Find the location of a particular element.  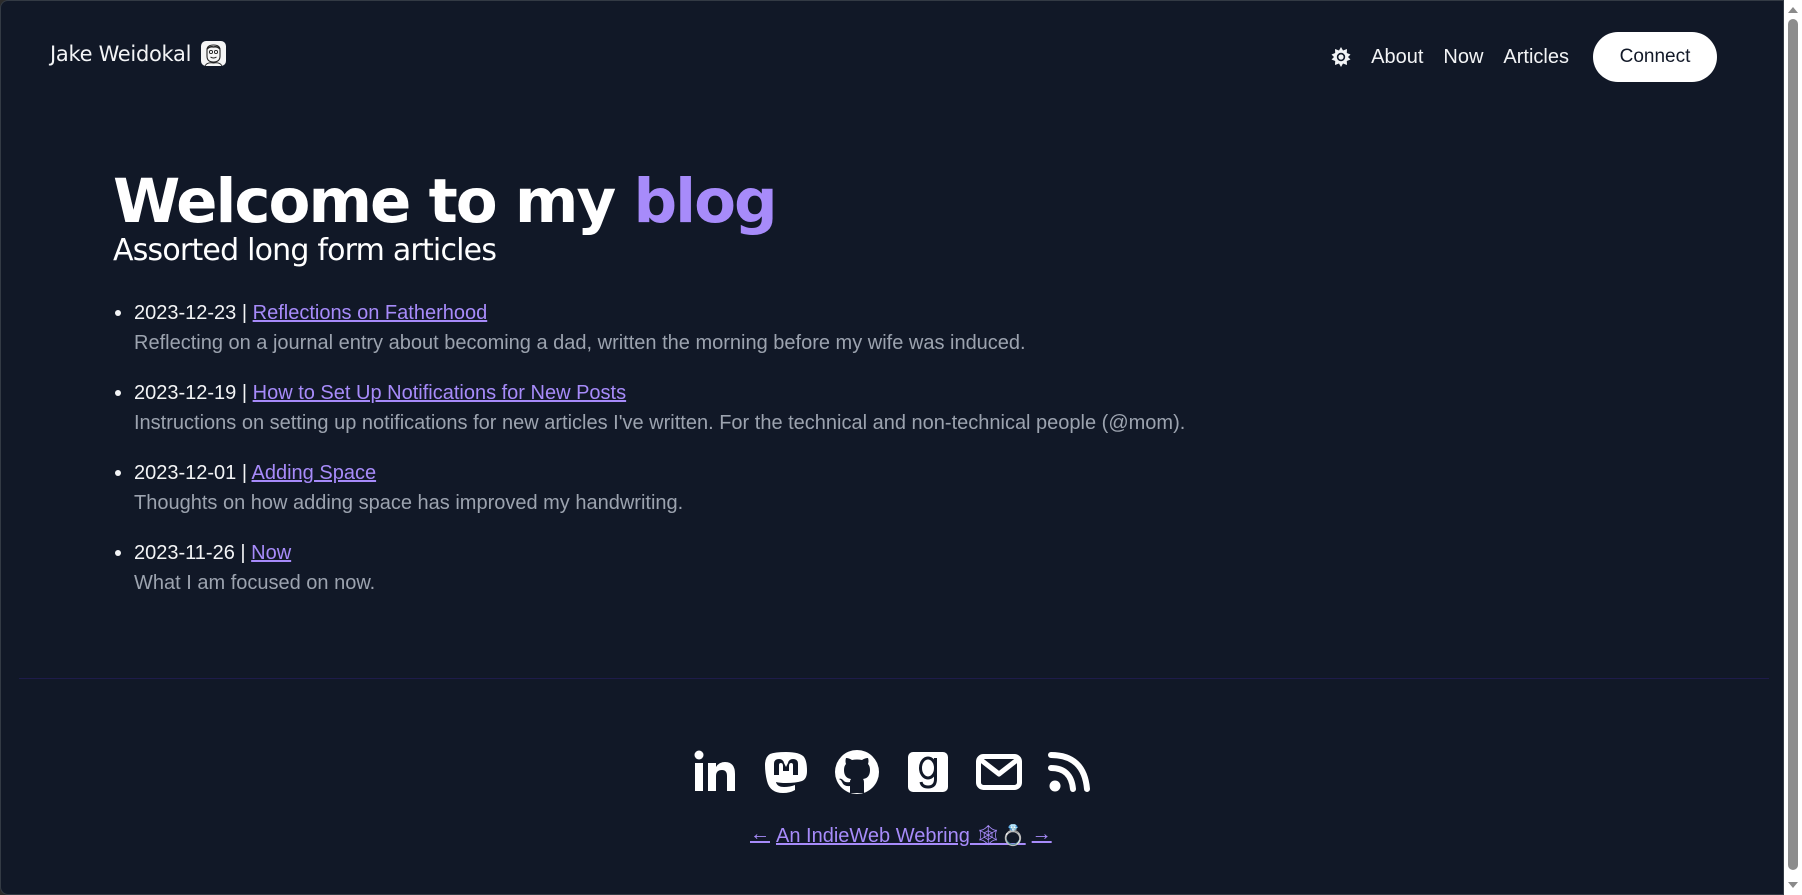

scroll-down-arrow-icon is located at coordinates (1793, 885).